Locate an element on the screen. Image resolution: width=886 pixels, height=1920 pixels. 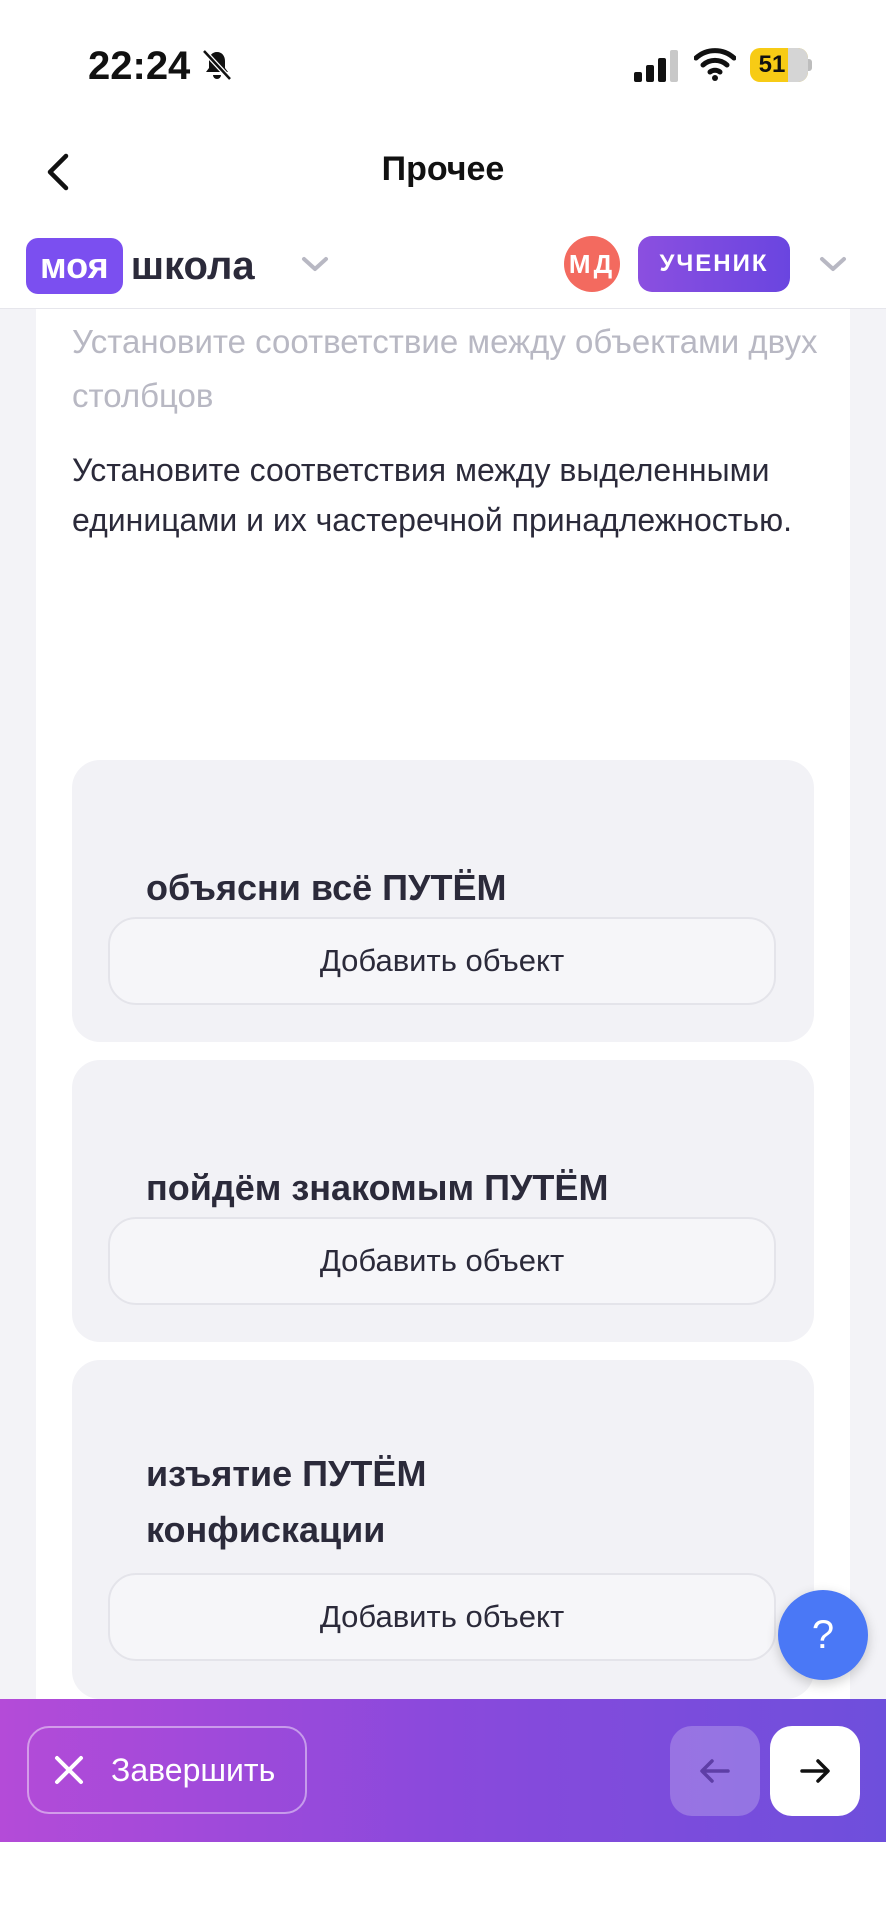
battery-icon: 51 is located at coordinates (779, 65).